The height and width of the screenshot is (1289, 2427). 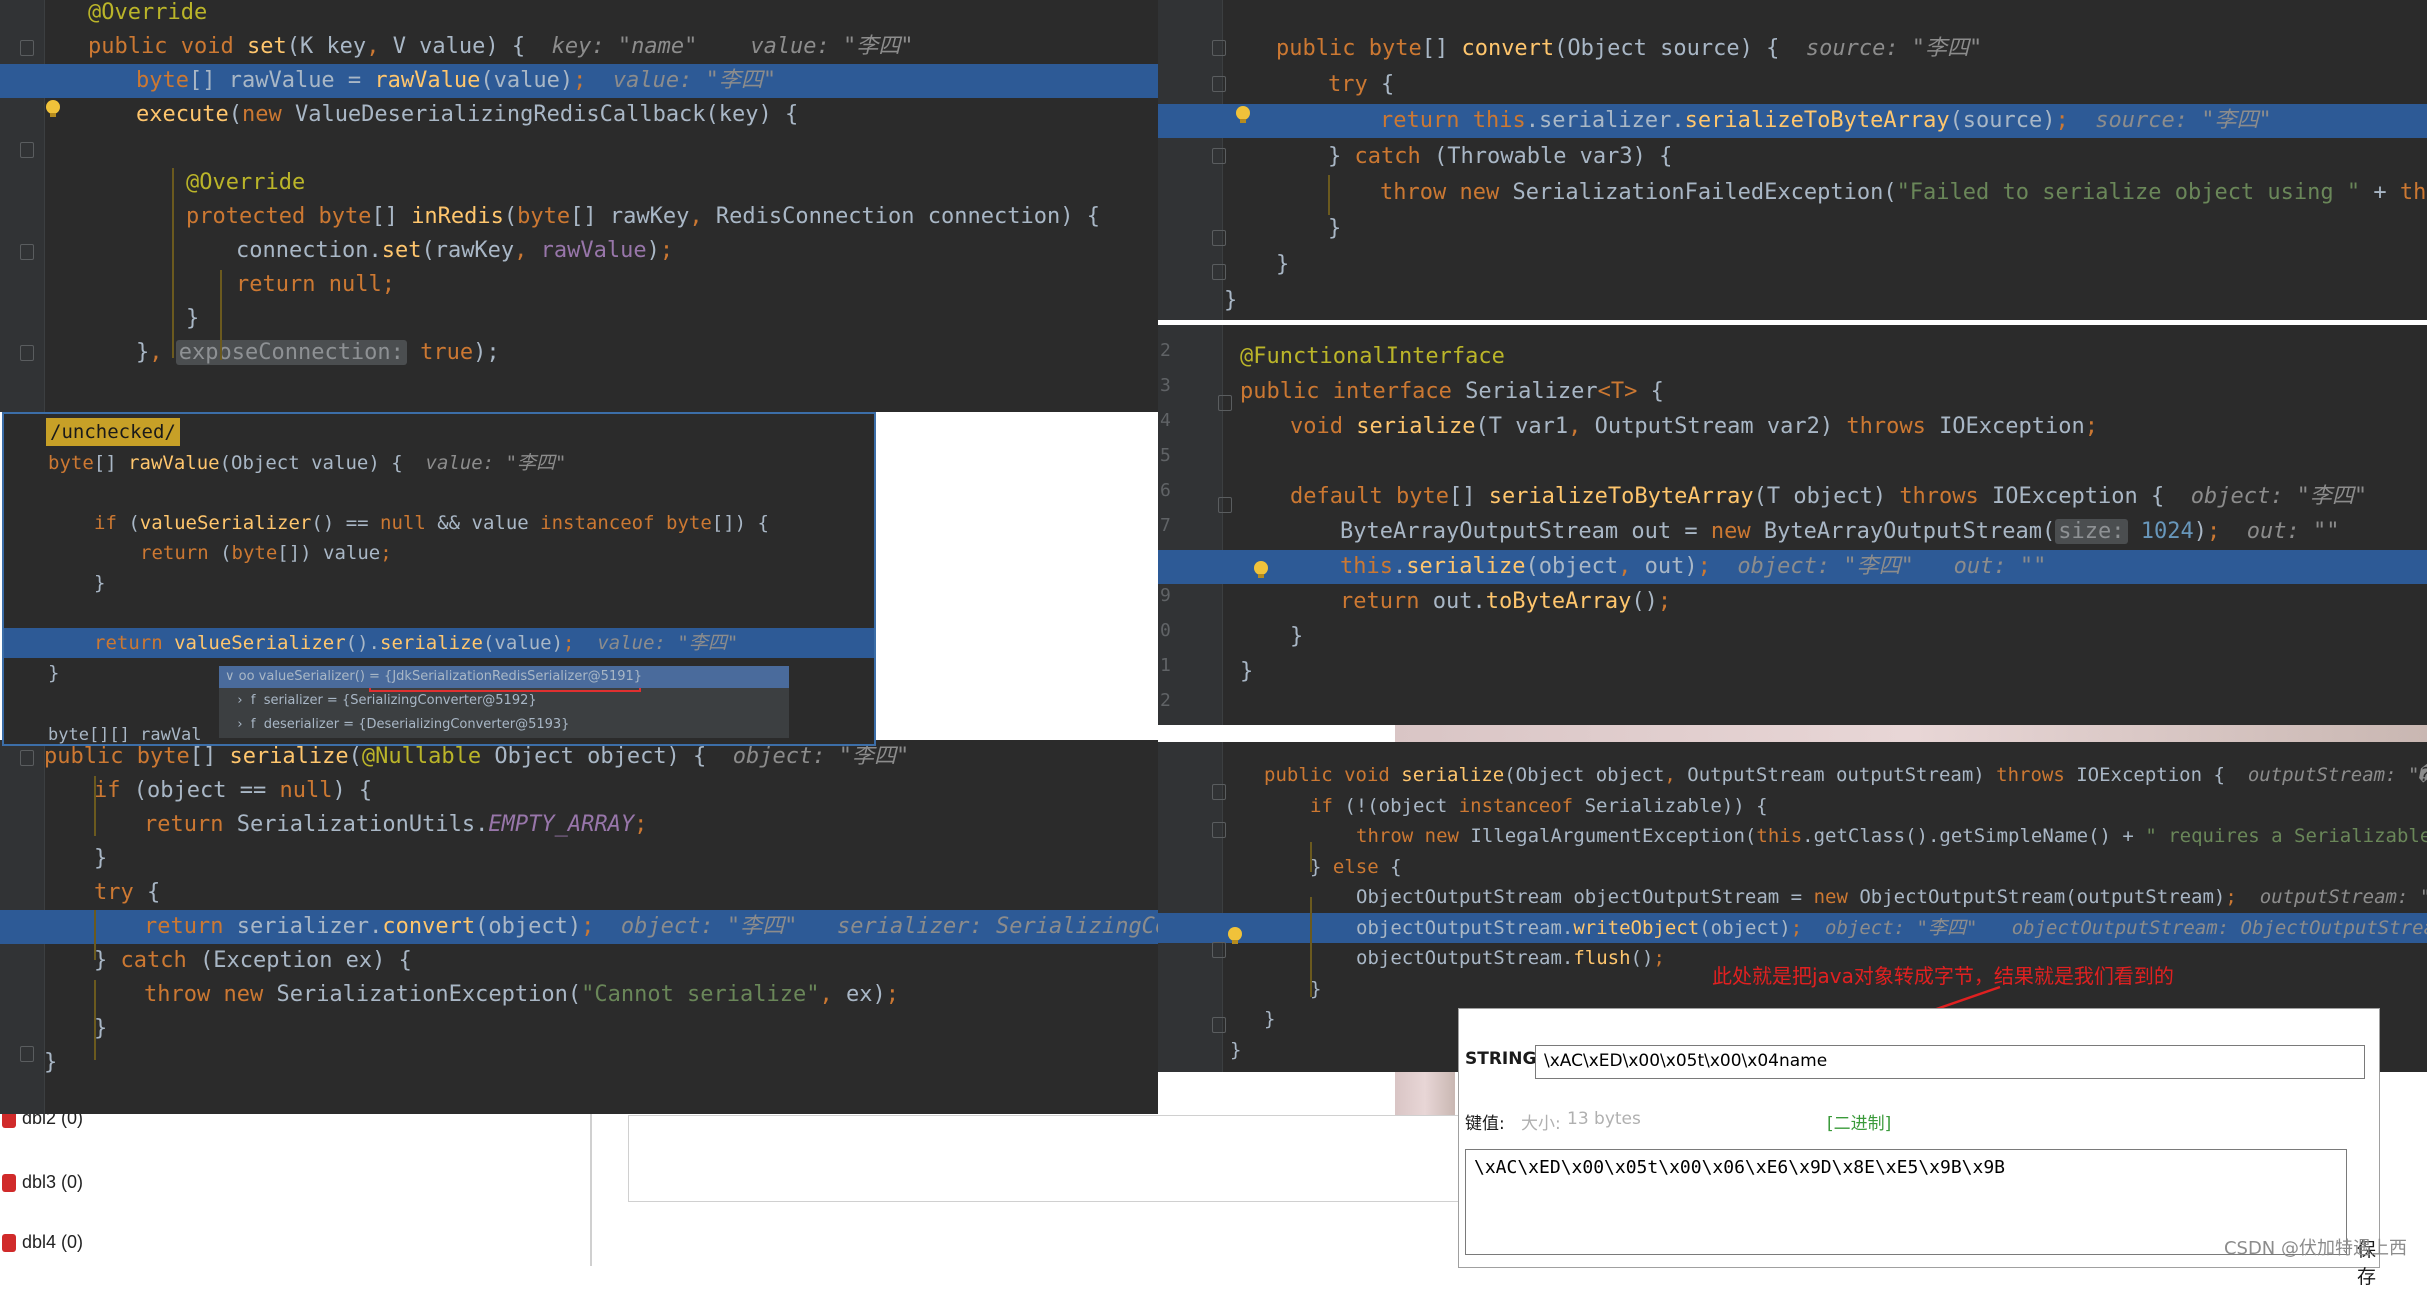 I want to click on code-token: (object), so click(x=1745, y=927).